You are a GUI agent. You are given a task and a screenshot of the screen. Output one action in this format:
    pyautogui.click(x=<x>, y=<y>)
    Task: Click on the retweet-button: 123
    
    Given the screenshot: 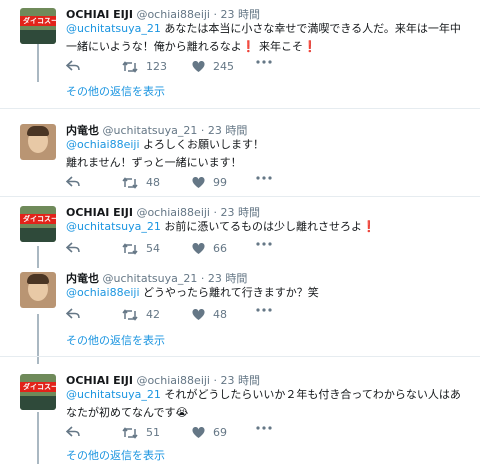 What is the action you would take?
    pyautogui.click(x=144, y=66)
    